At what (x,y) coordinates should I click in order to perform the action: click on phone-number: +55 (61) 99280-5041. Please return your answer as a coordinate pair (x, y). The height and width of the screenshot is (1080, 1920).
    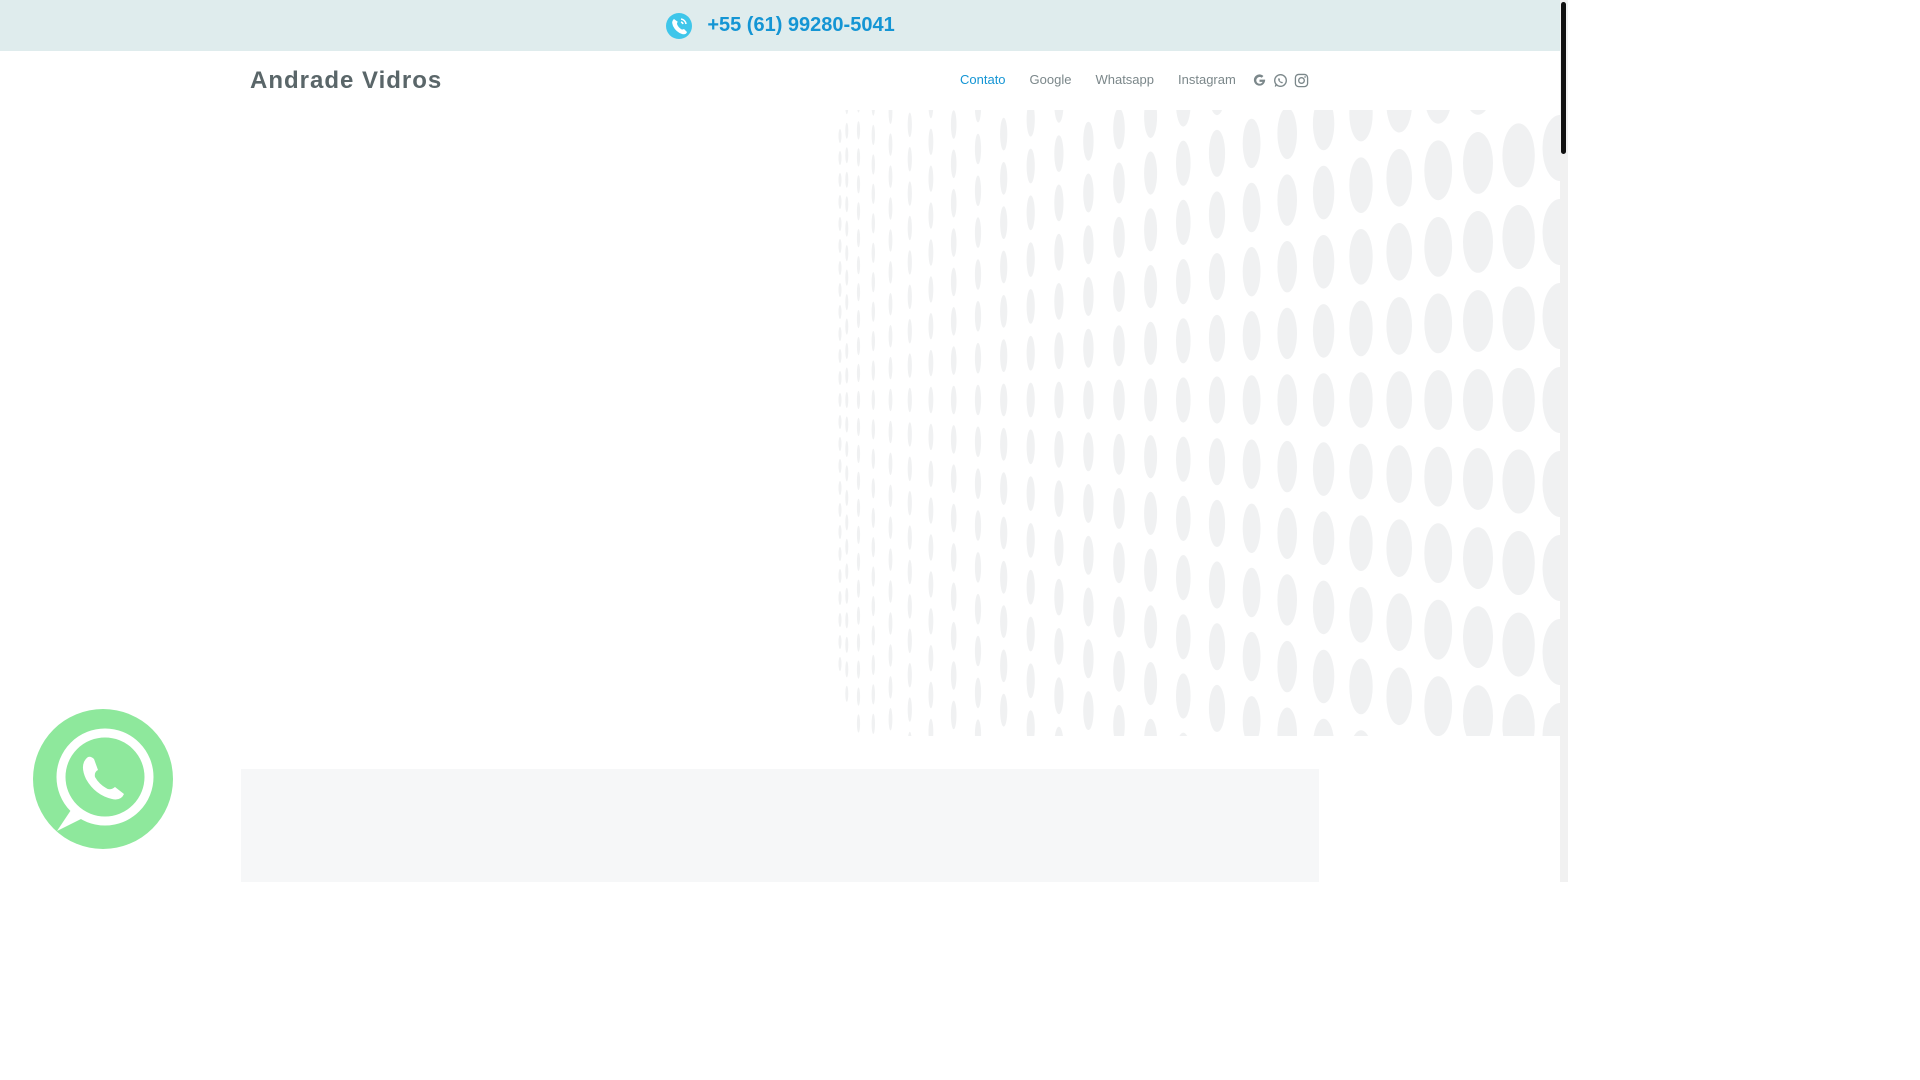
    Looking at the image, I should click on (800, 25).